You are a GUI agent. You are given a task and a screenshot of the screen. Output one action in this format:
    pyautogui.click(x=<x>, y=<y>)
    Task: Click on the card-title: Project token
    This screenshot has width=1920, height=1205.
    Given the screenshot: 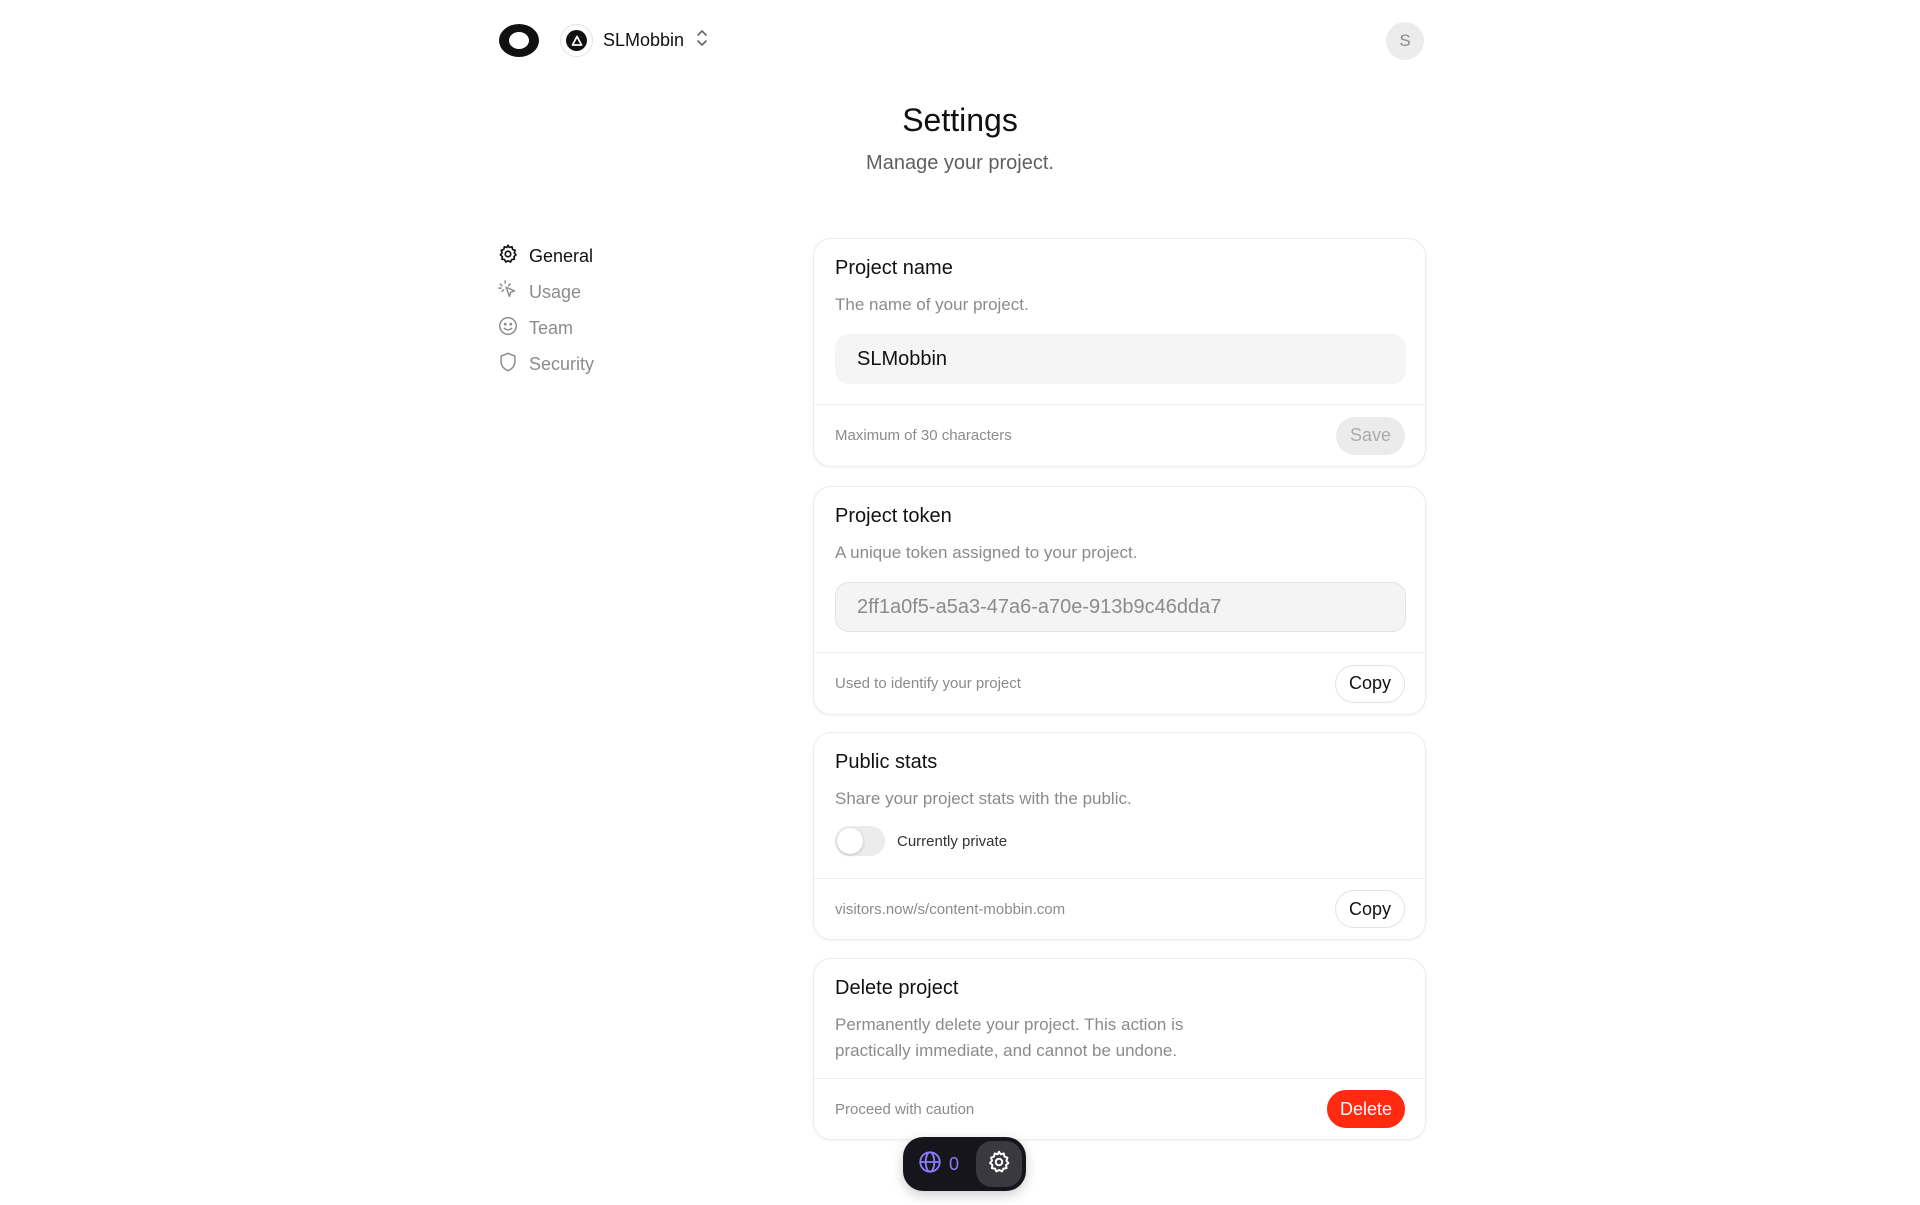 What is the action you would take?
    pyautogui.click(x=893, y=516)
    